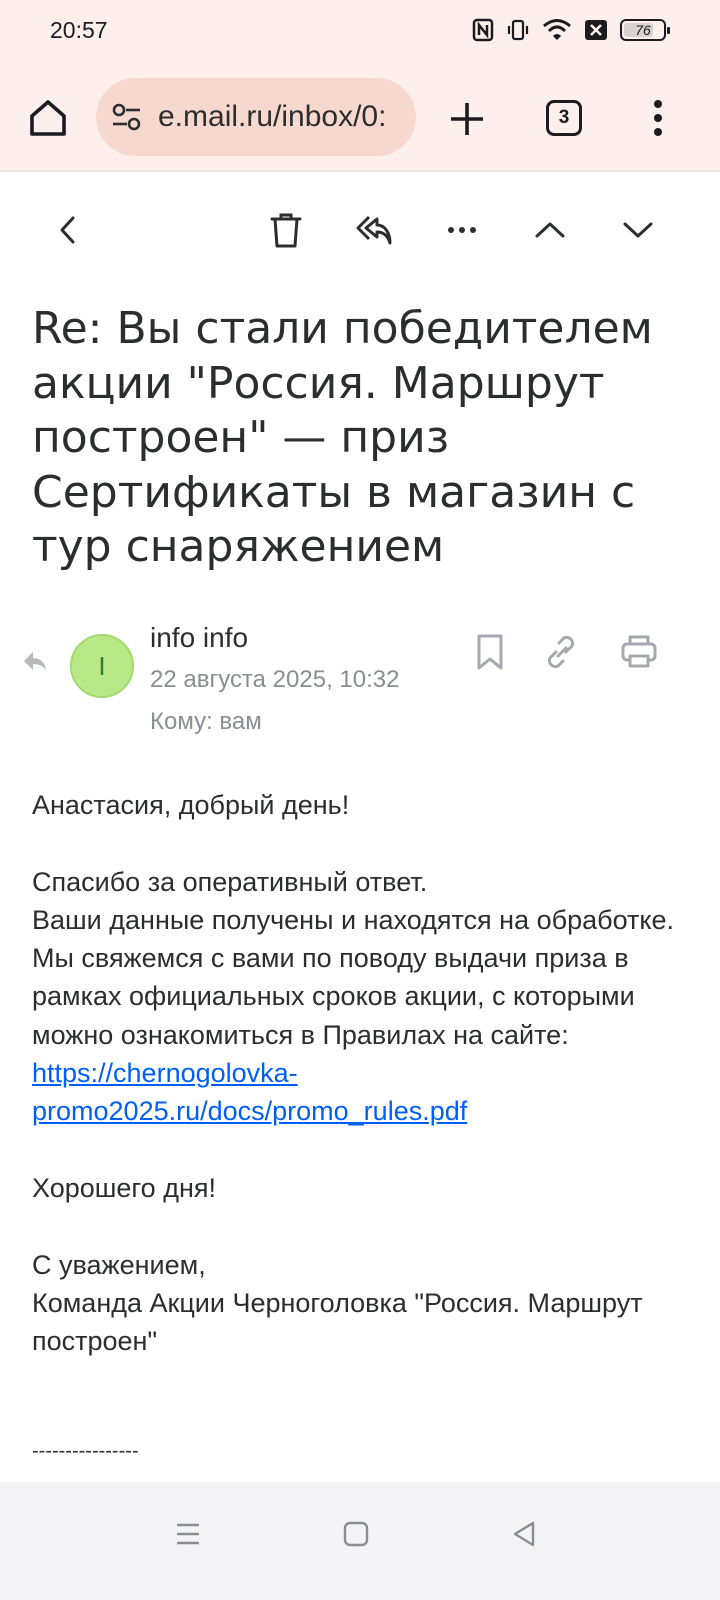 This screenshot has width=720, height=1600. Describe the element at coordinates (199, 638) in the screenshot. I see `sender-name: info info` at that location.